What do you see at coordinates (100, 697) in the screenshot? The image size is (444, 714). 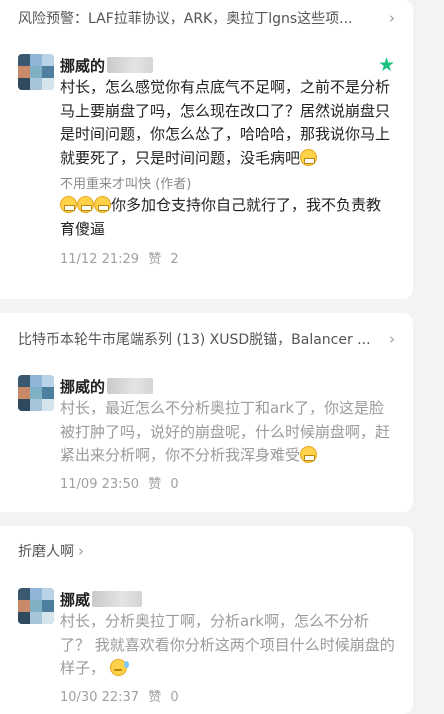 I see `comment-date: 10/30 22:37` at bounding box center [100, 697].